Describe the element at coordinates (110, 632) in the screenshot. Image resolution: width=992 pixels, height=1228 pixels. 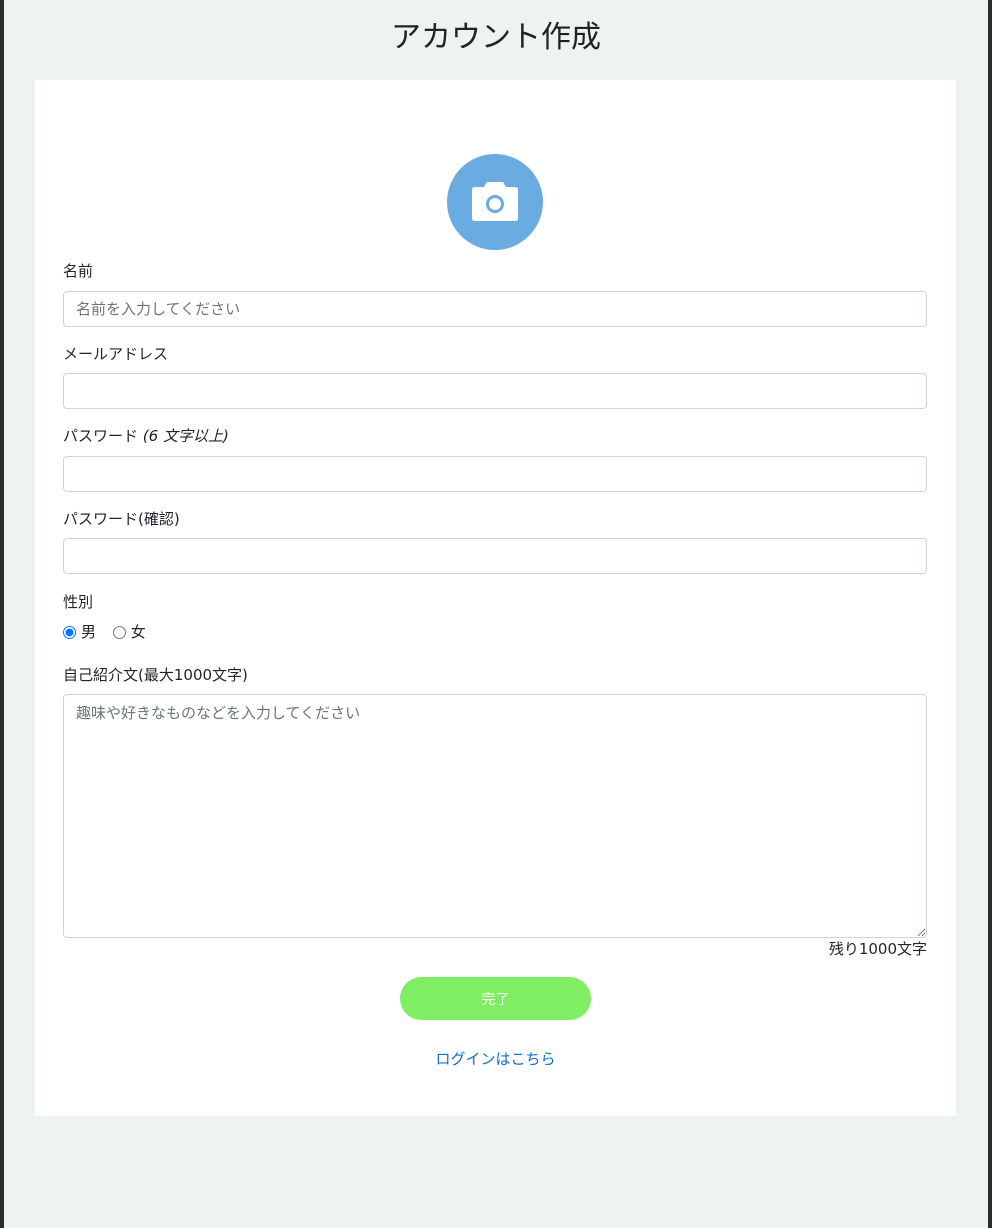
I see `gender-radio-group: 男 女` at that location.